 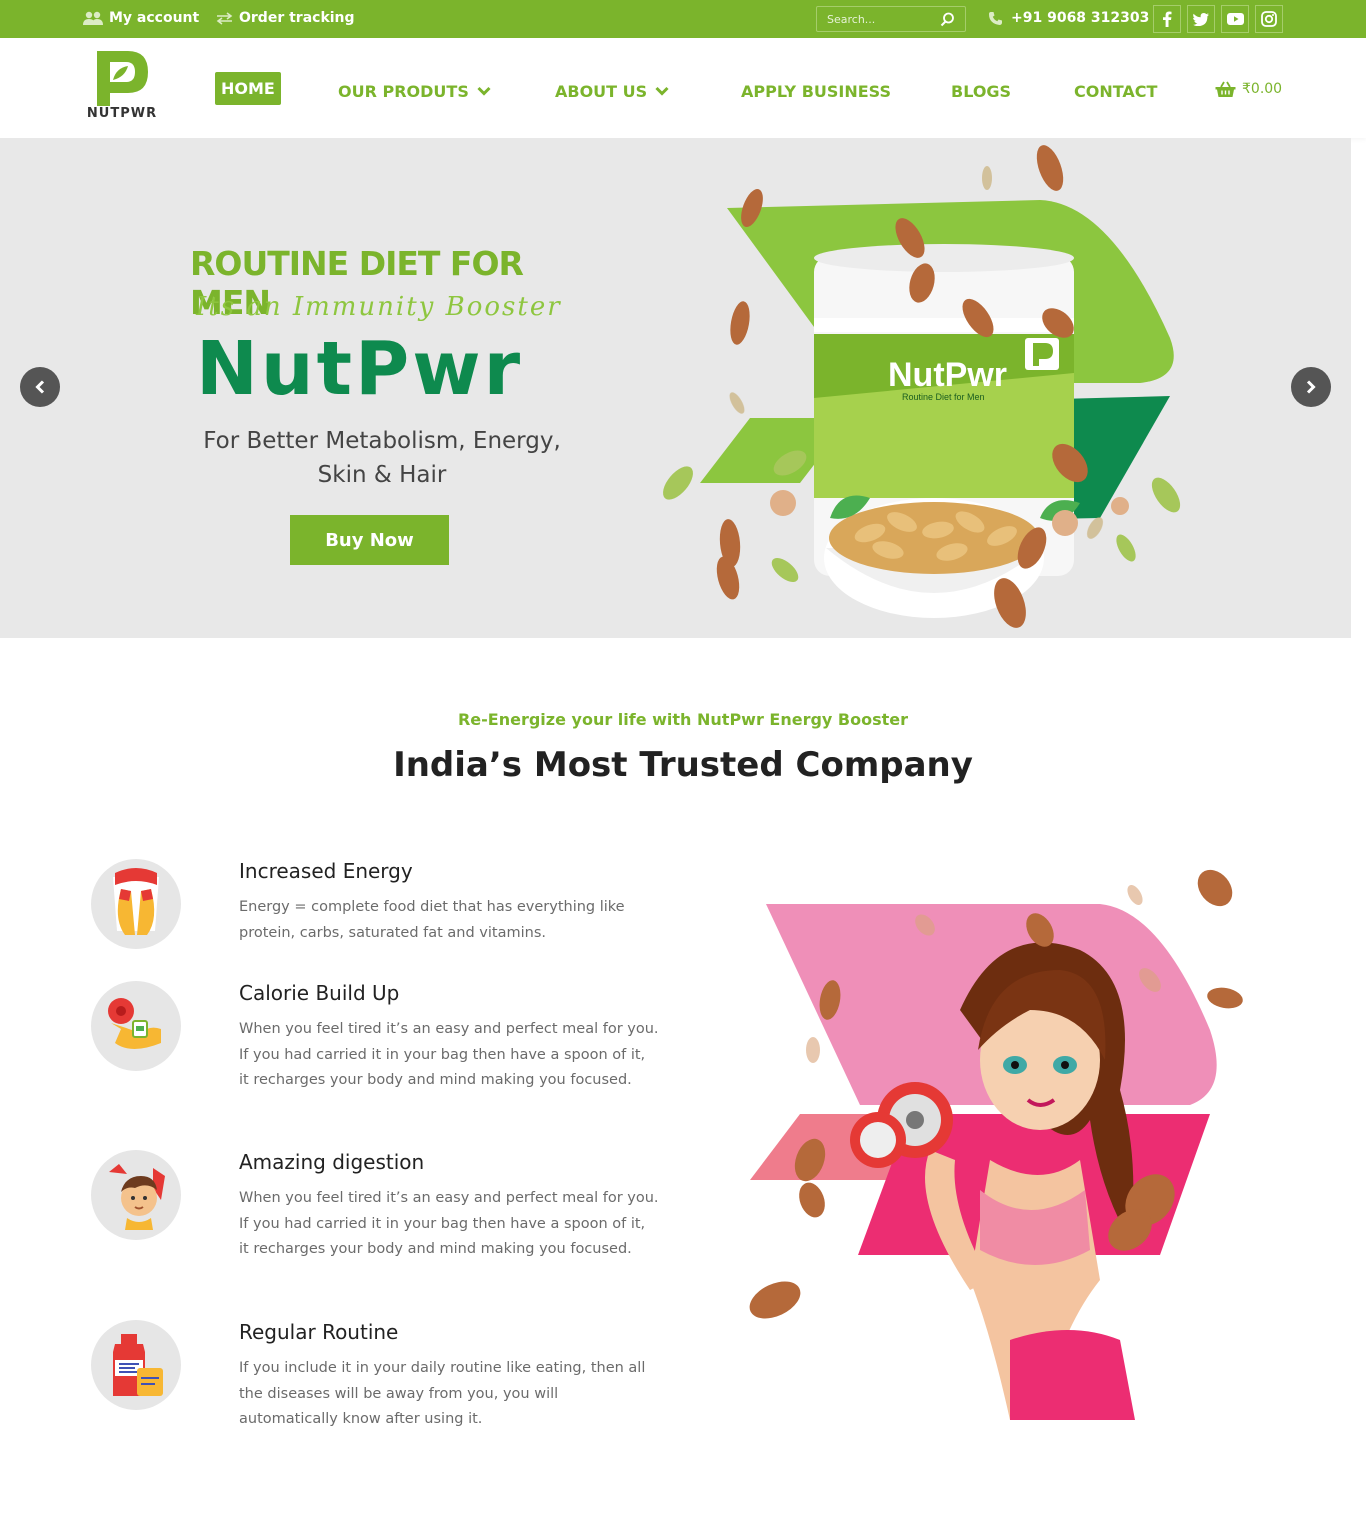 I want to click on nav-home: HOME, so click(x=248, y=88).